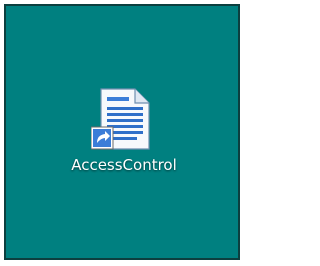 This screenshot has width=320, height=266. What do you see at coordinates (122, 259) in the screenshot?
I see `window-border-bottom` at bounding box center [122, 259].